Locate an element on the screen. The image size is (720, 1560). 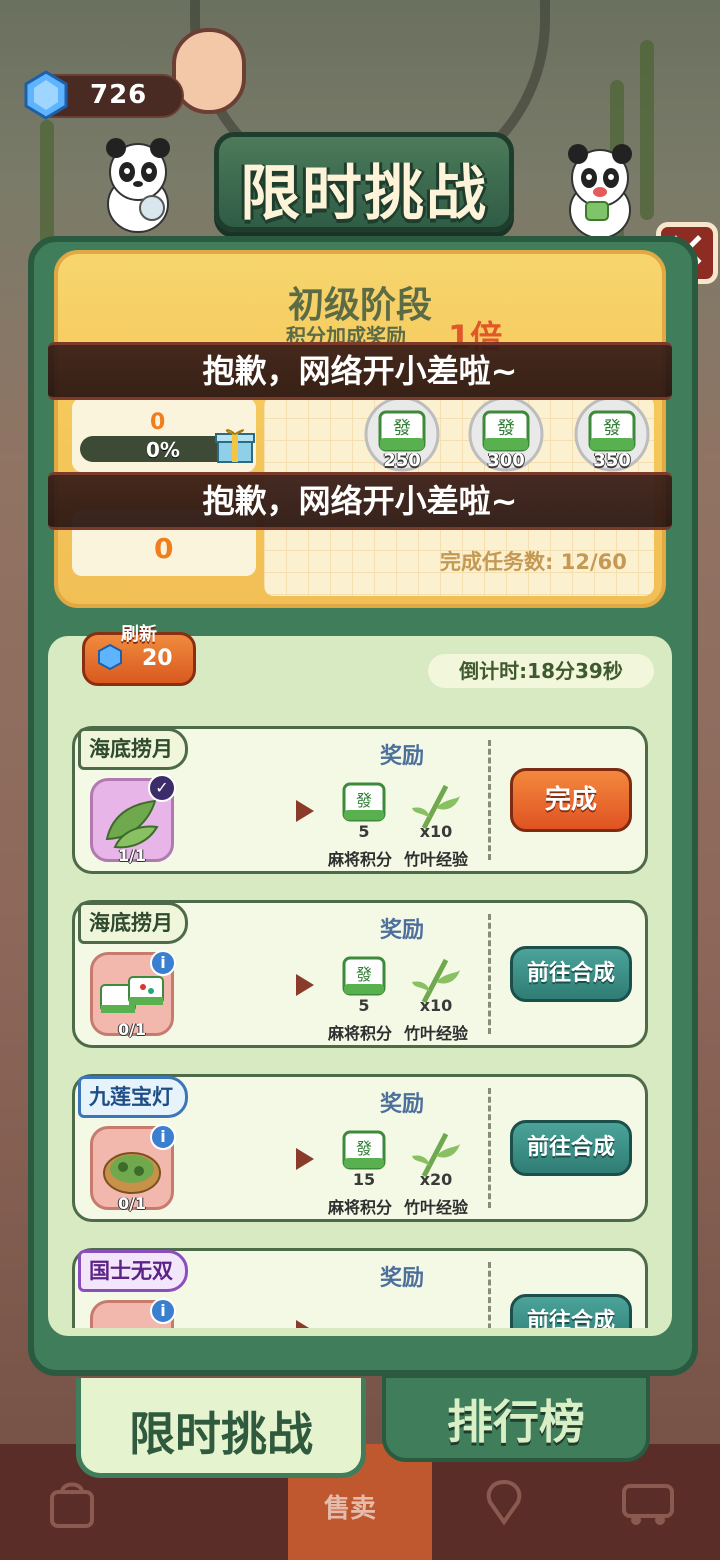
map-pin-icon is located at coordinates (504, 1502).